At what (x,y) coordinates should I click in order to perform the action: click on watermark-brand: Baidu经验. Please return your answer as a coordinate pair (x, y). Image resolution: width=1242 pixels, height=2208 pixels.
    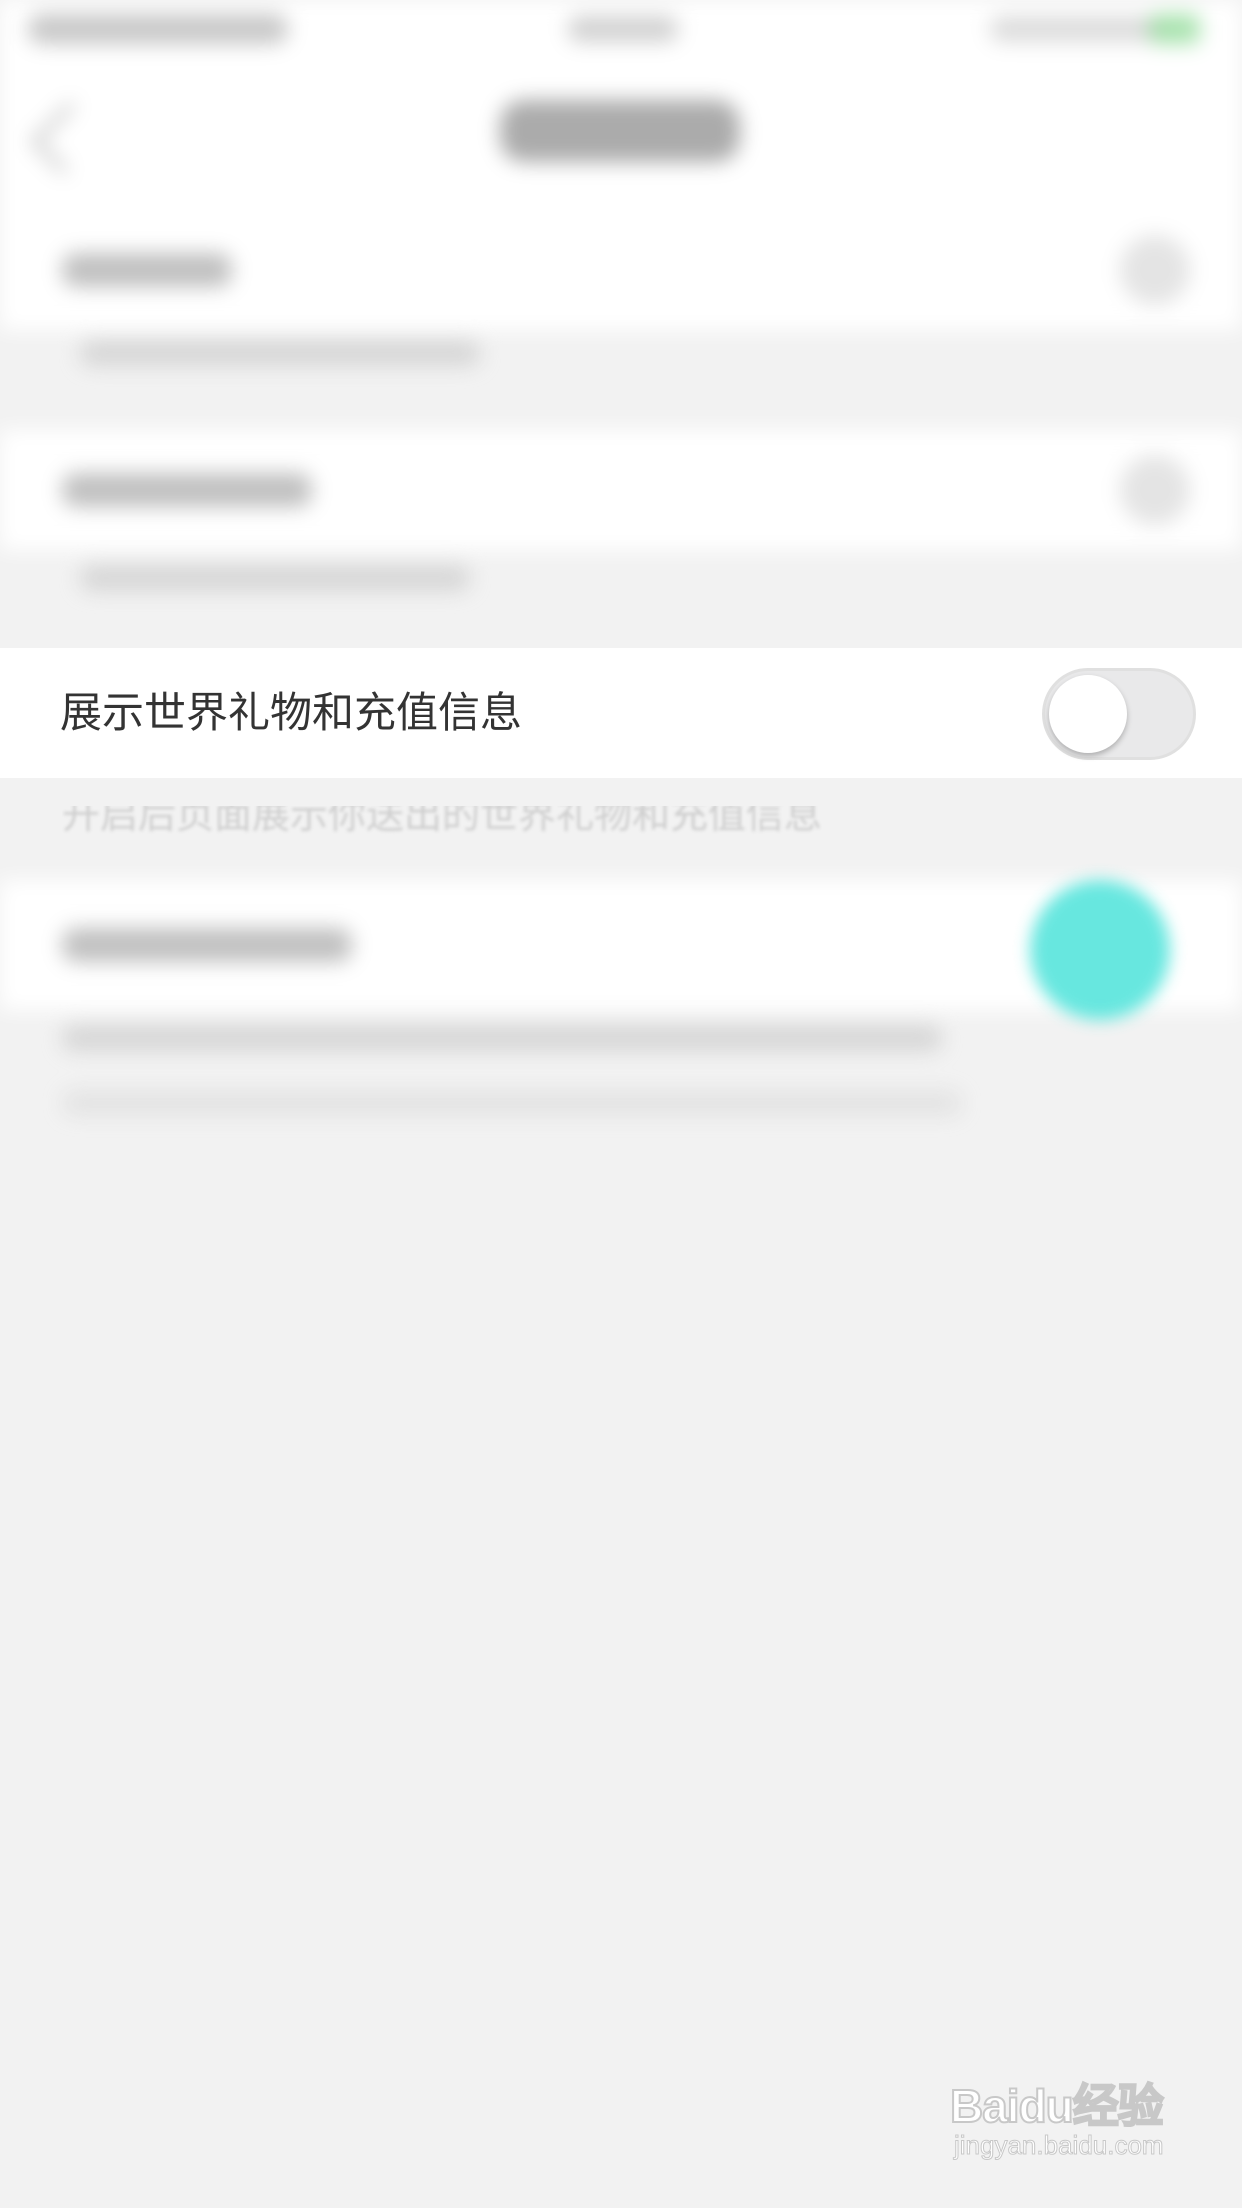
    Looking at the image, I should click on (1057, 2106).